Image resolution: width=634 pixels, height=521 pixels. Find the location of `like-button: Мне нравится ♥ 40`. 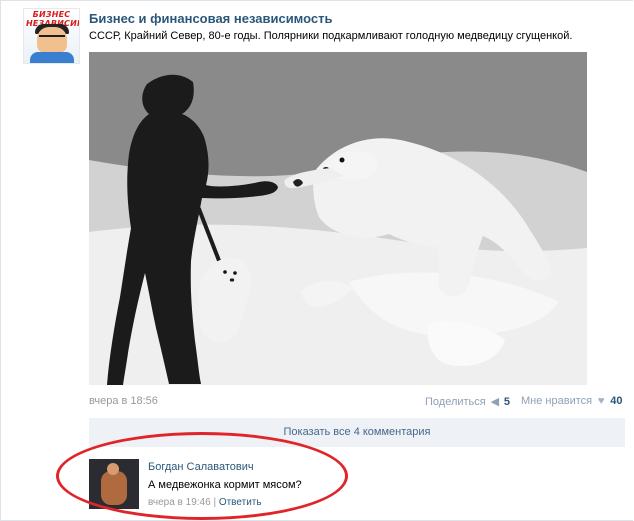

like-button: Мне нравится ♥ 40 is located at coordinates (571, 401).